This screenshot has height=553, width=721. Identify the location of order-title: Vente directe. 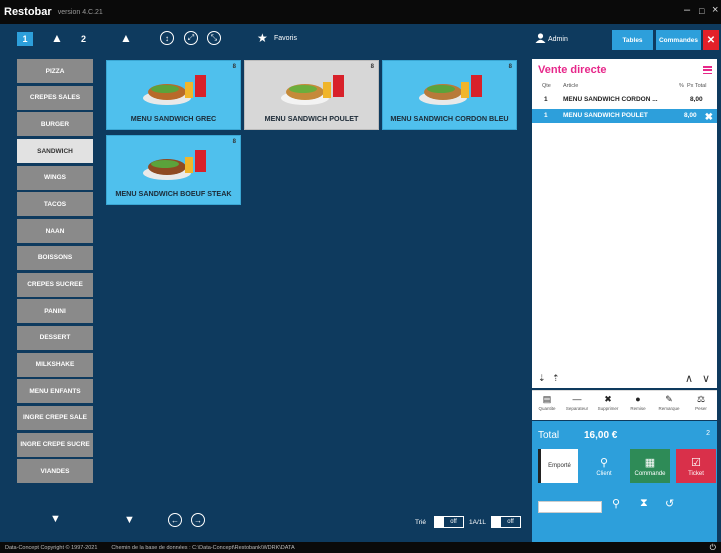
(572, 70).